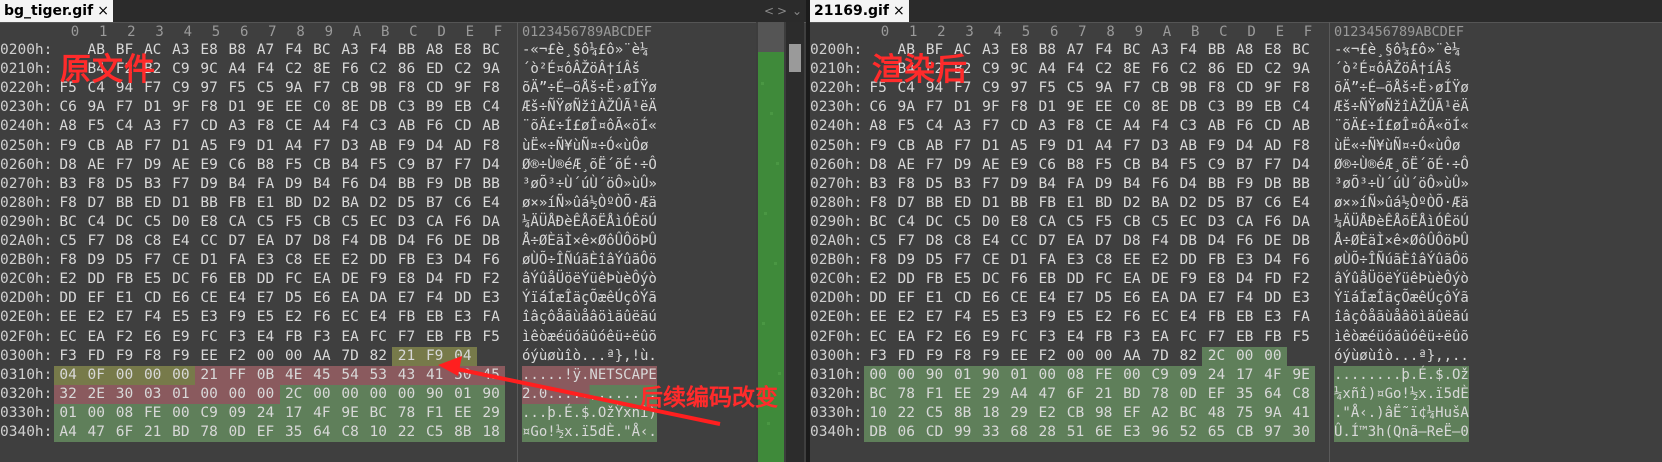 This screenshot has height=462, width=1662. Describe the element at coordinates (1401, 298) in the screenshot. I see `ascii-text: ÝïáÍæÎäçÕæêÚçôÝã` at that location.